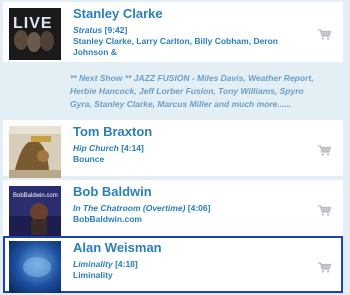  What do you see at coordinates (35, 34) in the screenshot?
I see `album-cover: LIVE` at bounding box center [35, 34].